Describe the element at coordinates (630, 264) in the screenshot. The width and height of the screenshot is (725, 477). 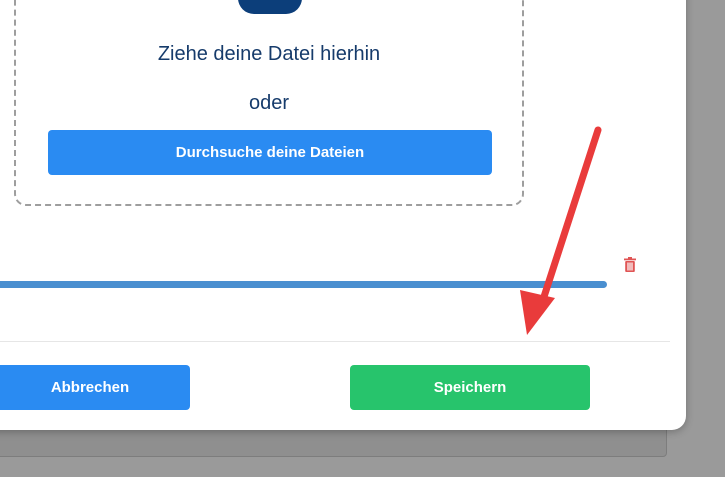
I see `trash-icon` at that location.